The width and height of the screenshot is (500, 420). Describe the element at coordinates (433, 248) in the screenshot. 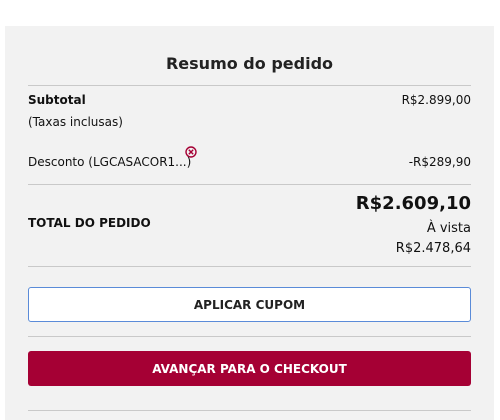

I see `cash-price-value: R$2.478,64` at that location.